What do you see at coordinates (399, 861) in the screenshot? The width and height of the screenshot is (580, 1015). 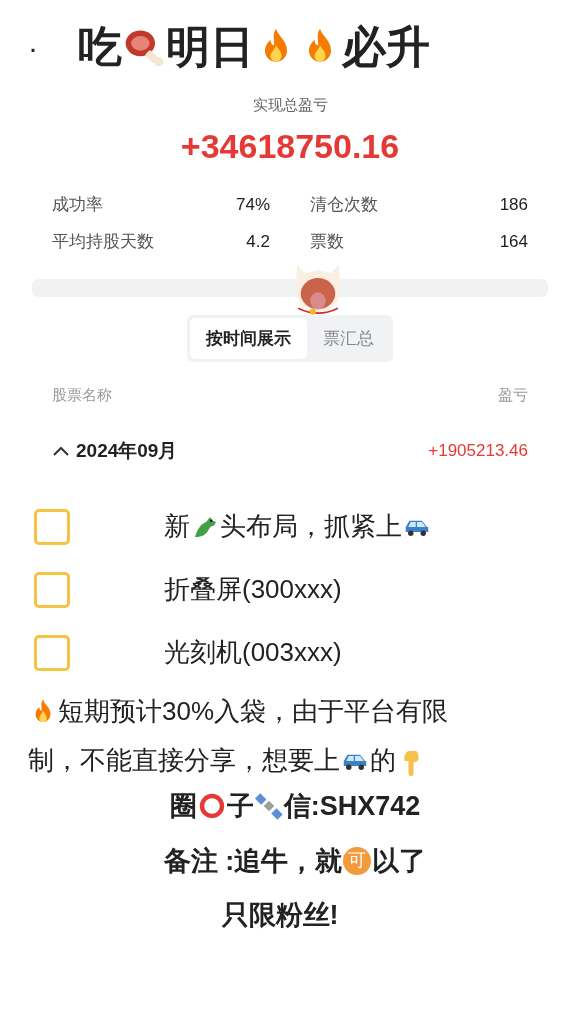 I see `caption-text: 以了` at bounding box center [399, 861].